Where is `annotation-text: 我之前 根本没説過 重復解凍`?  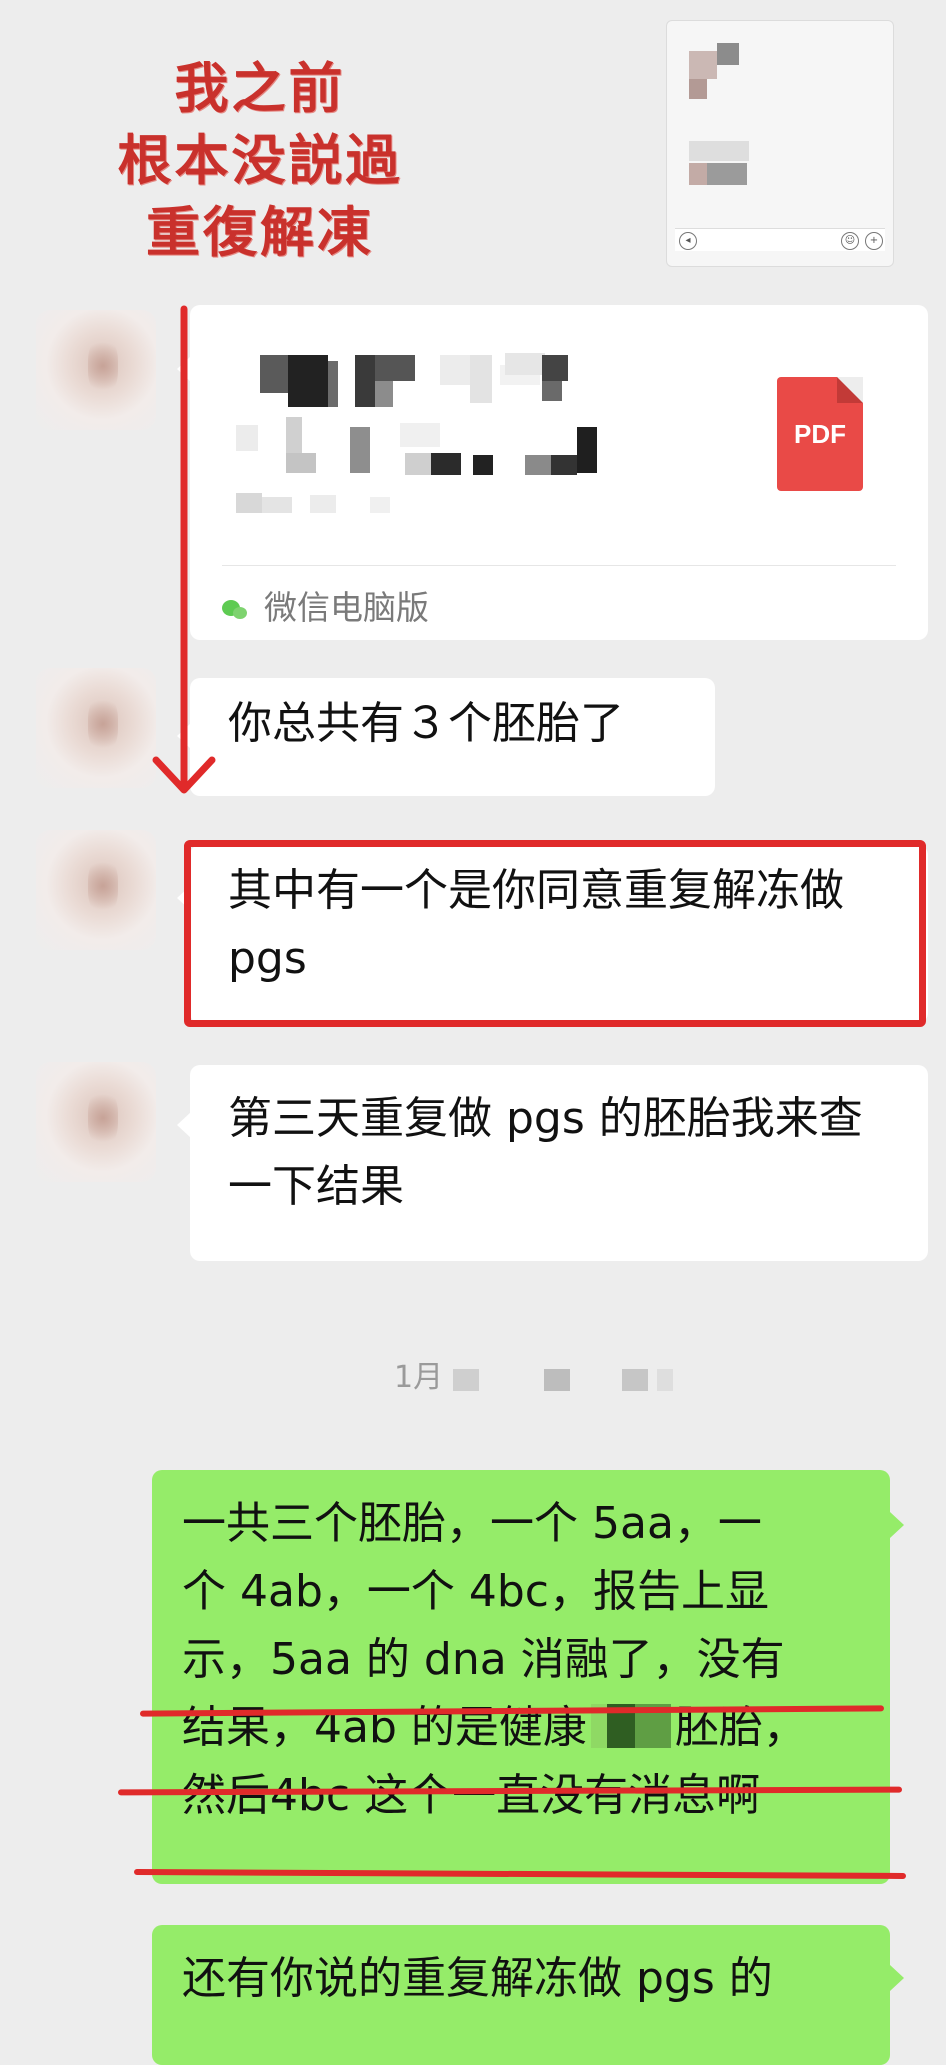
annotation-text: 我之前 根本没説過 重復解凍 is located at coordinates (260, 160).